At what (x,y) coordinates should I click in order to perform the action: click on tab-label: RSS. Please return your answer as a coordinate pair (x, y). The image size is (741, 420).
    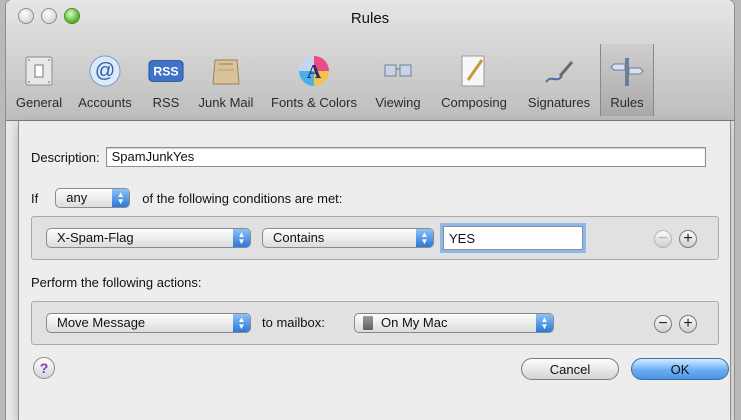
    Looking at the image, I should click on (166, 102).